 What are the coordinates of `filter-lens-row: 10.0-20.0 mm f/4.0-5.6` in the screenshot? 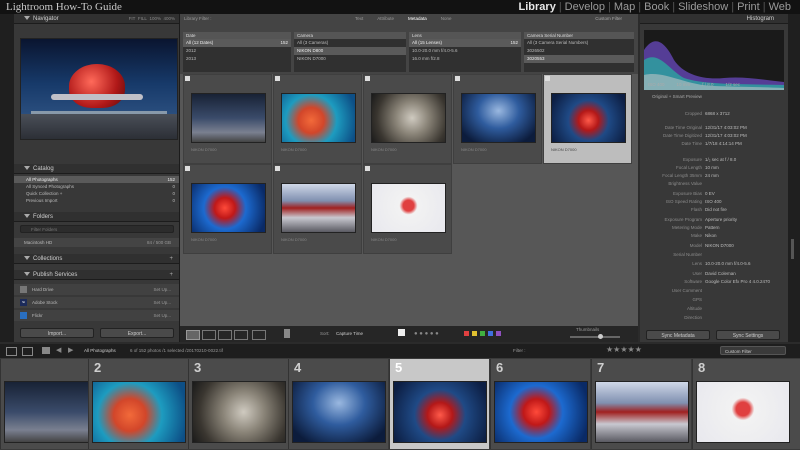 It's located at (465, 51).